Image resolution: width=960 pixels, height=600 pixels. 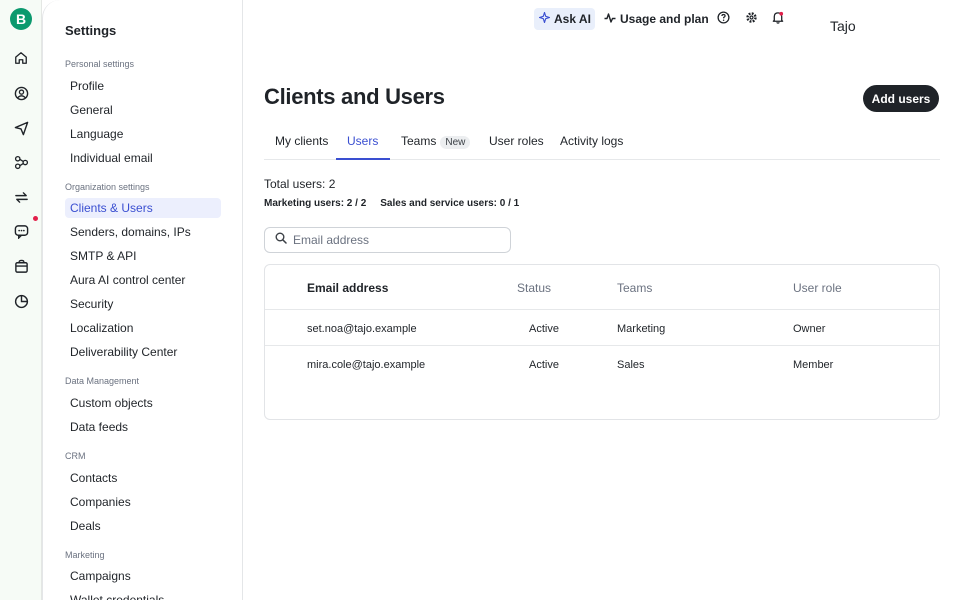 I want to click on automation-icon, so click(x=21, y=162).